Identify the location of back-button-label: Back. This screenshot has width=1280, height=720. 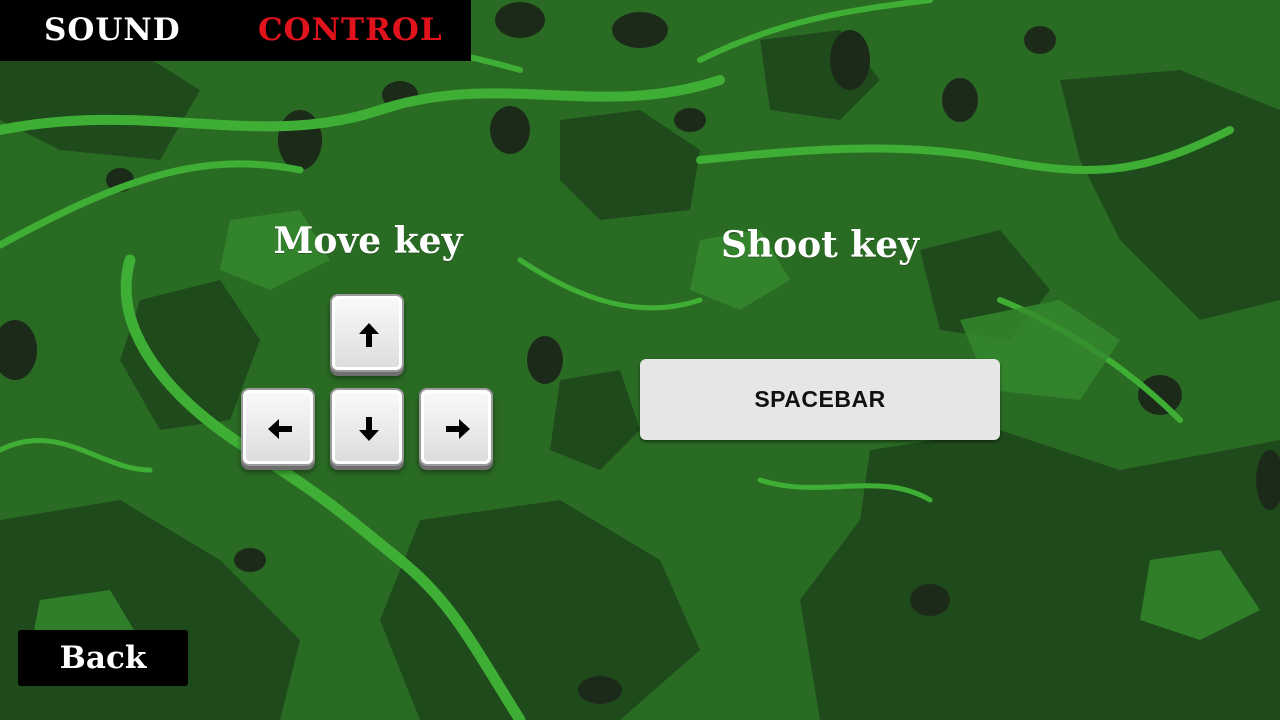
(103, 658).